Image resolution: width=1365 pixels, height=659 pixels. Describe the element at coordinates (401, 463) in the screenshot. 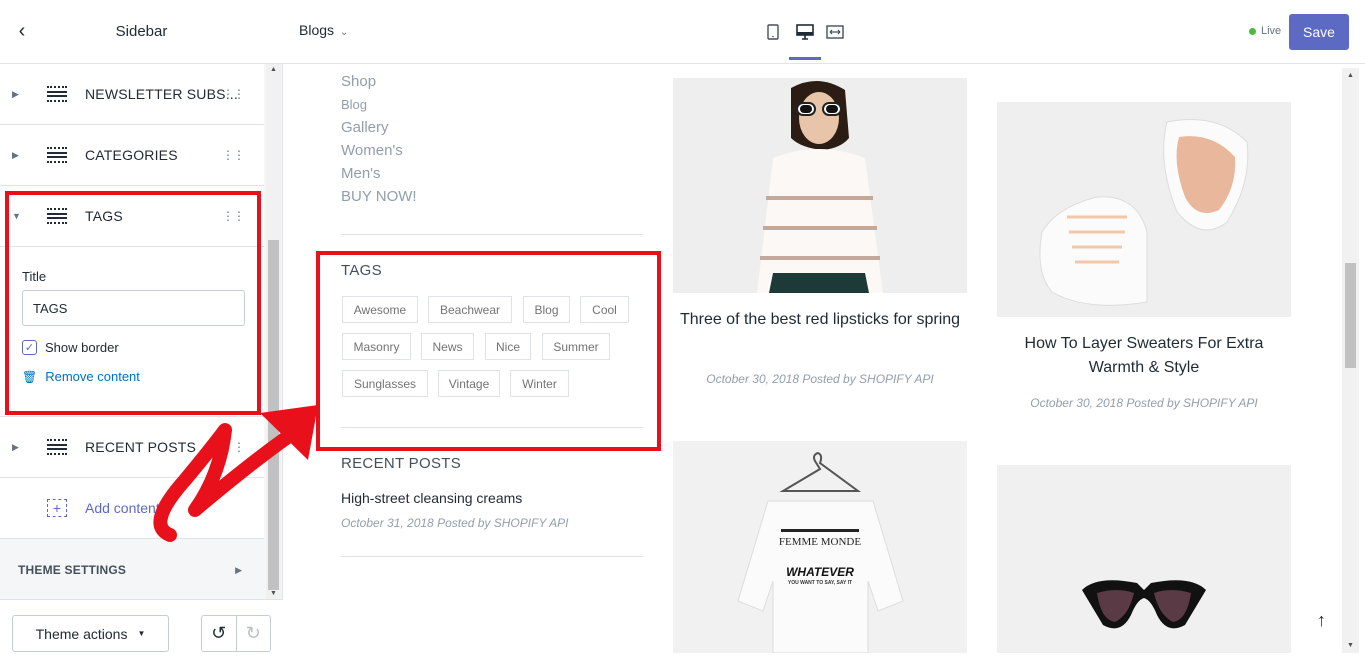

I see `recent-posts-title: RECENT POSTS` at that location.